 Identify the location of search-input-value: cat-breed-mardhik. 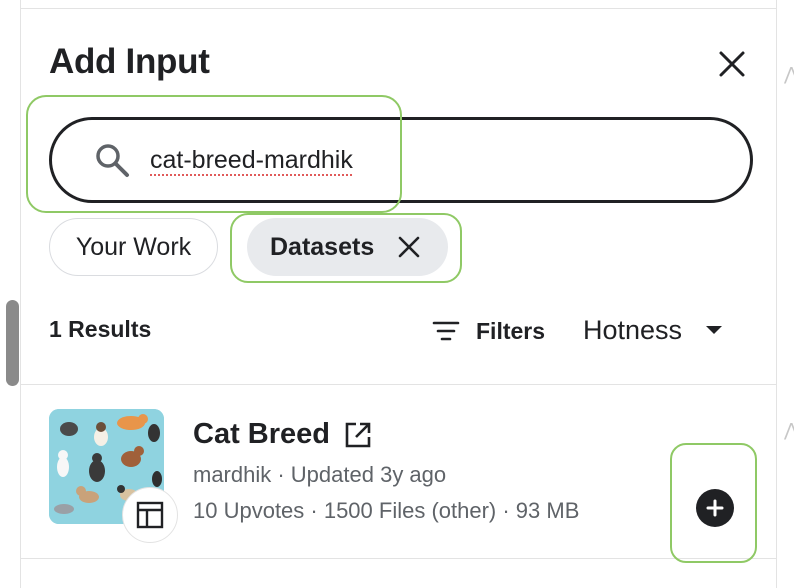
(251, 160).